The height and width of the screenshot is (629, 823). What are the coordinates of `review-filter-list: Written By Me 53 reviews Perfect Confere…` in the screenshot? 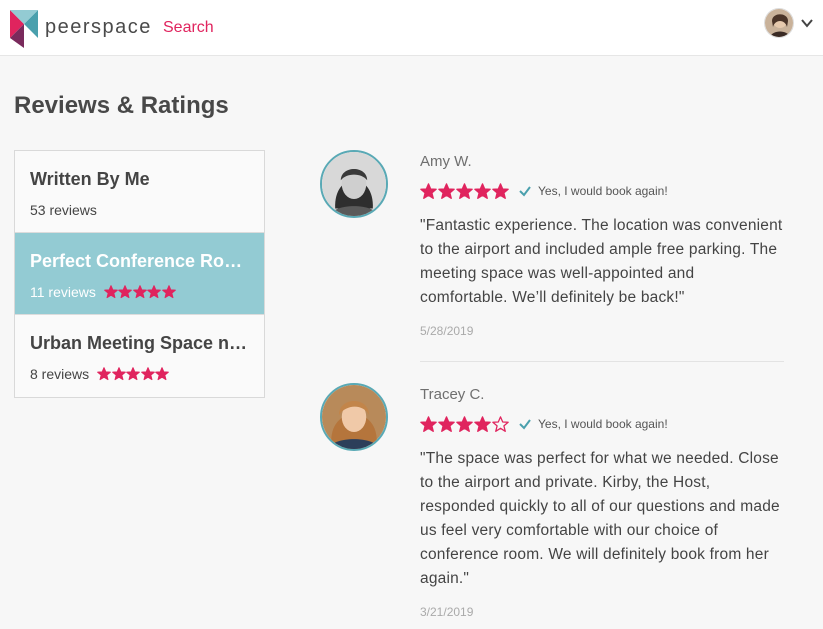 It's located at (139, 274).